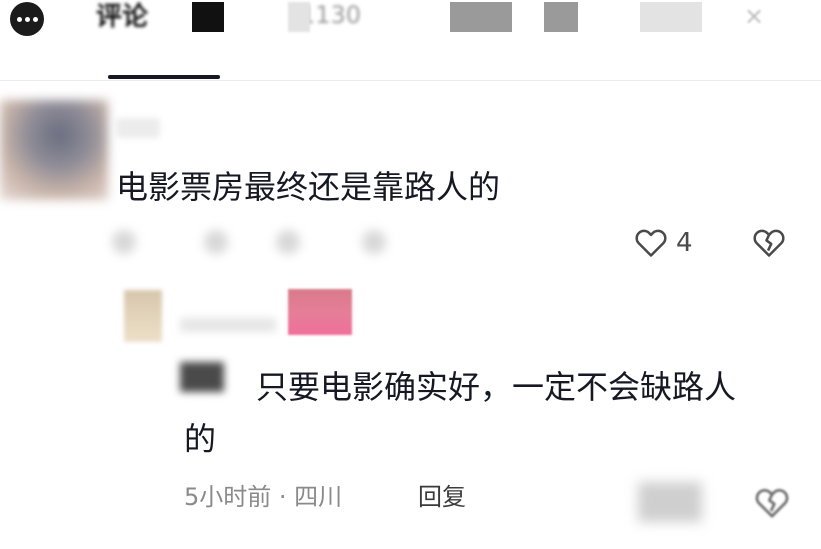 The height and width of the screenshot is (549, 821). What do you see at coordinates (27, 19) in the screenshot?
I see `more-icon` at bounding box center [27, 19].